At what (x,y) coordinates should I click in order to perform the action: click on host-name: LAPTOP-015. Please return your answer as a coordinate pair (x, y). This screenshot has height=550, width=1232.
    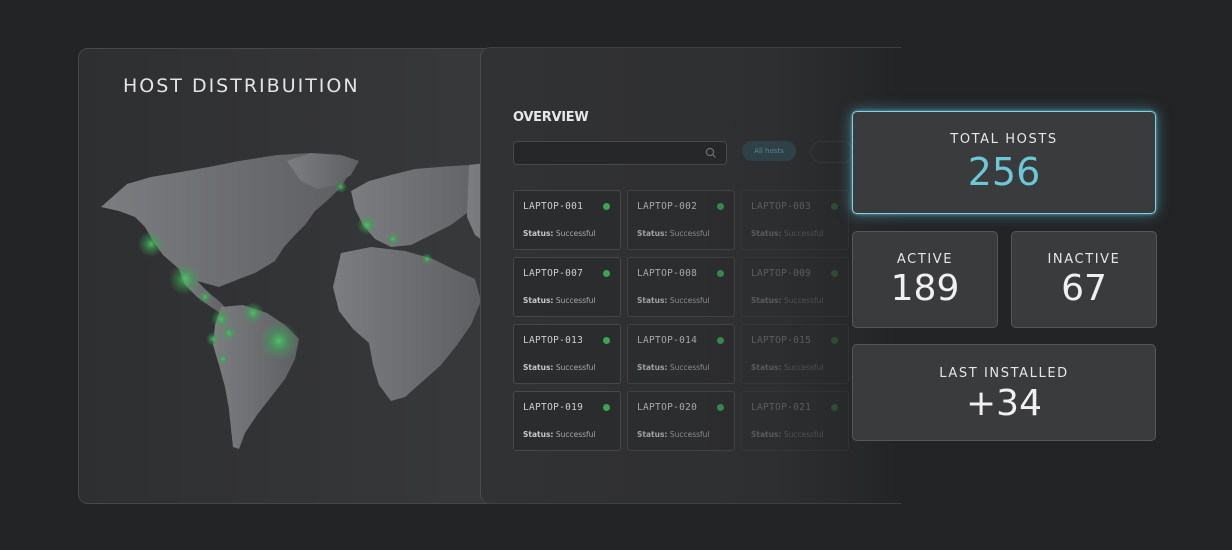
    Looking at the image, I should click on (781, 340).